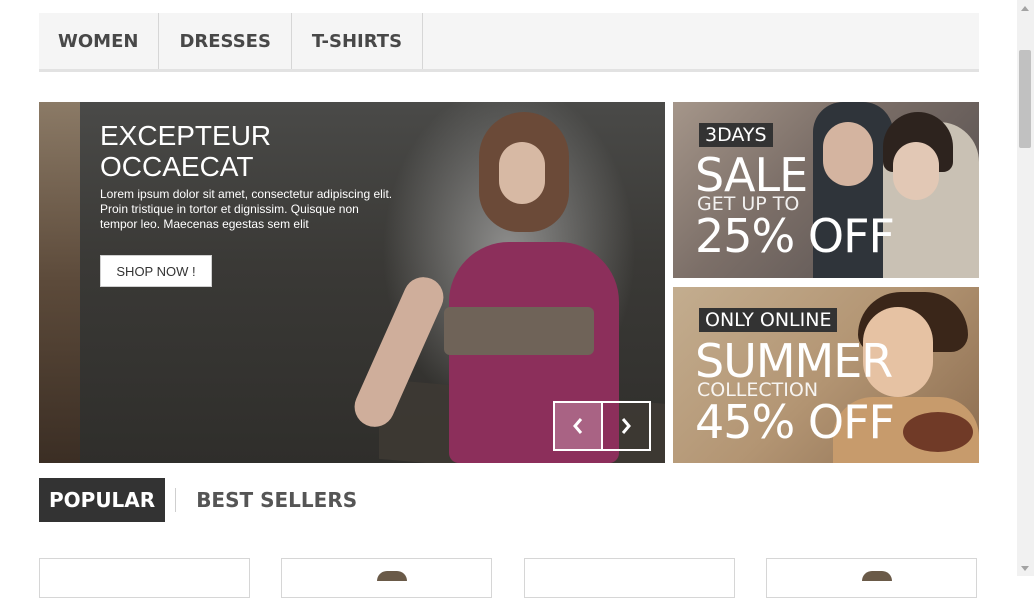 Image resolution: width=1034 pixels, height=598 pixels. What do you see at coordinates (848, 154) in the screenshot?
I see `banner-photo-man-face` at bounding box center [848, 154].